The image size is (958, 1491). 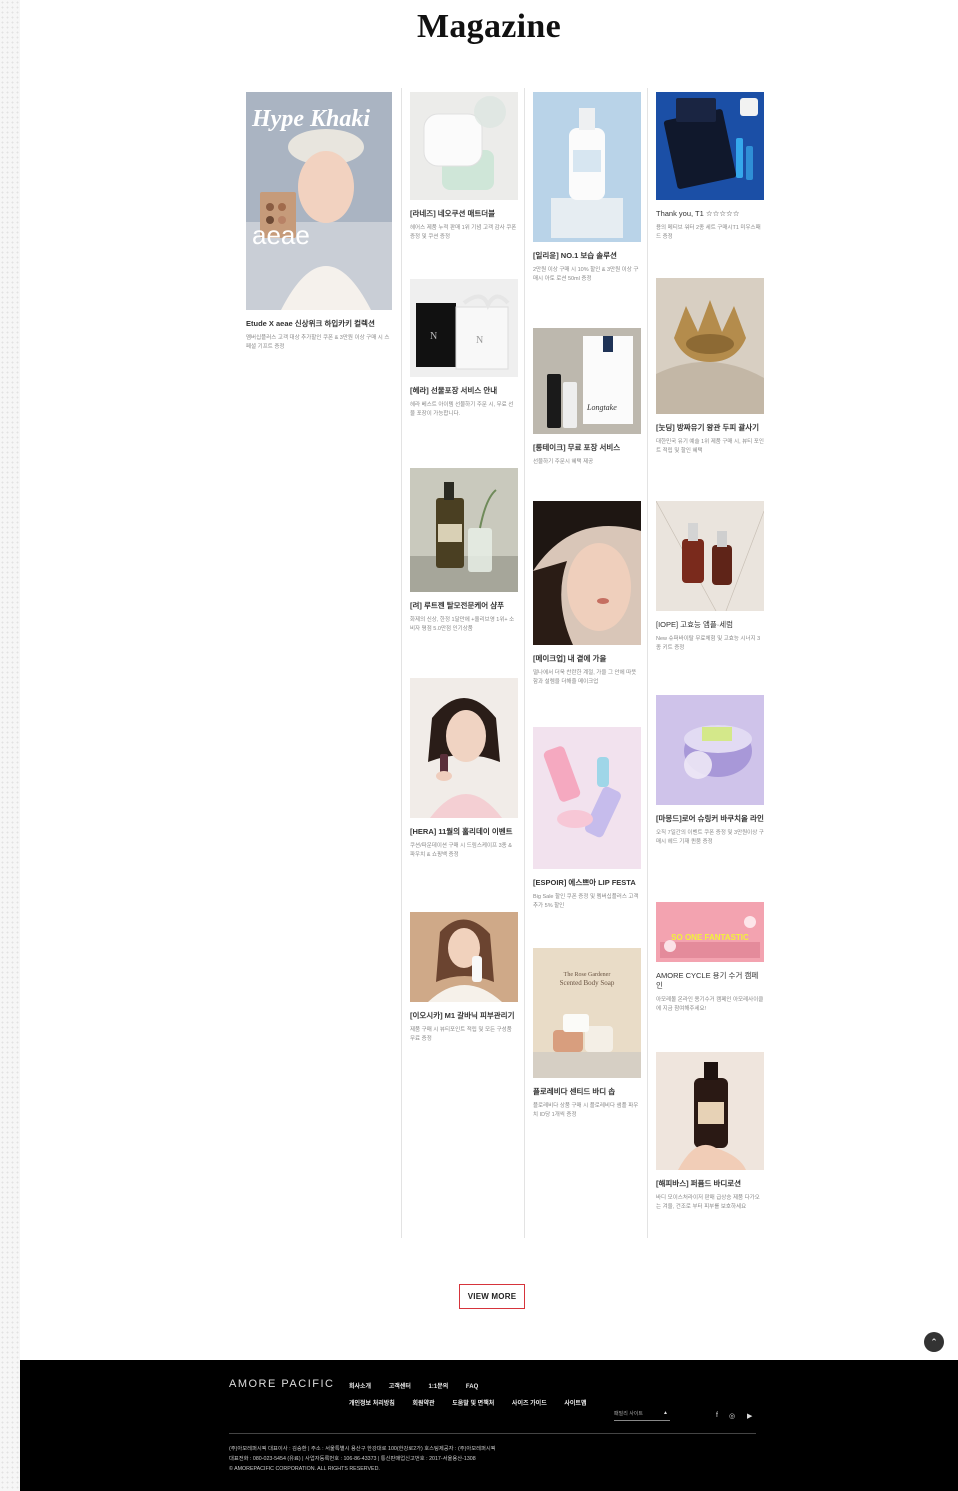 I want to click on card-title: [헤라] 선물포장 서비스 안내, so click(x=454, y=390).